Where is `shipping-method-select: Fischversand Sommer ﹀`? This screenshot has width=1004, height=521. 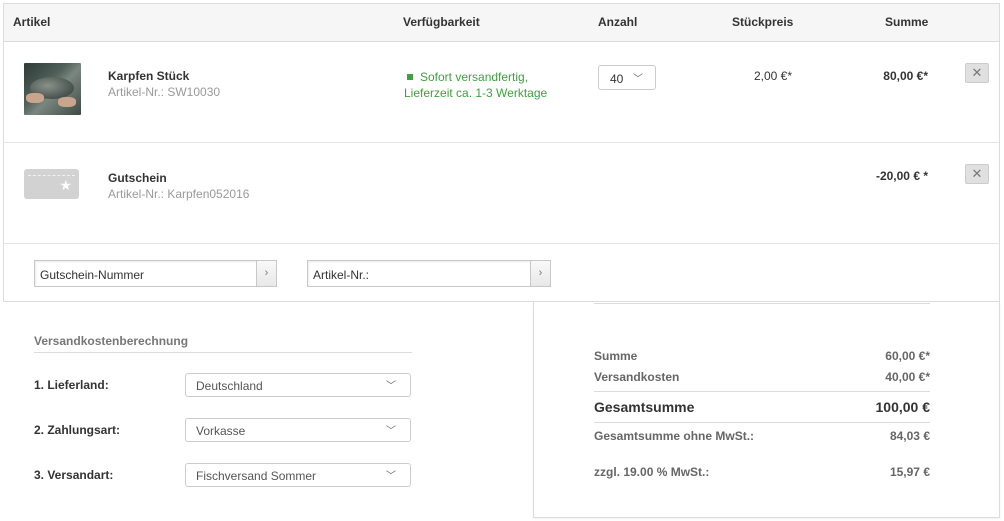 shipping-method-select: Fischversand Sommer ﹀ is located at coordinates (298, 475).